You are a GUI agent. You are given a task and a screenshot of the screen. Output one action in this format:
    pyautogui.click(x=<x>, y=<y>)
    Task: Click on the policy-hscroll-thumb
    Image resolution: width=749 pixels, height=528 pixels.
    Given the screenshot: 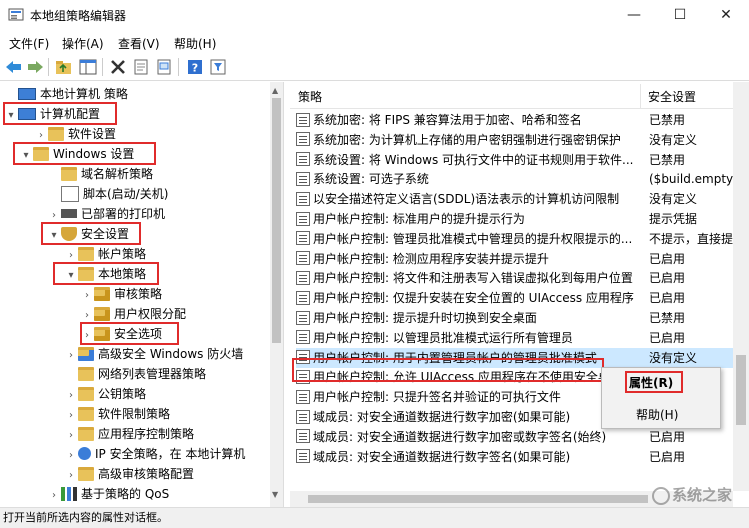 What is the action you would take?
    pyautogui.click(x=478, y=499)
    